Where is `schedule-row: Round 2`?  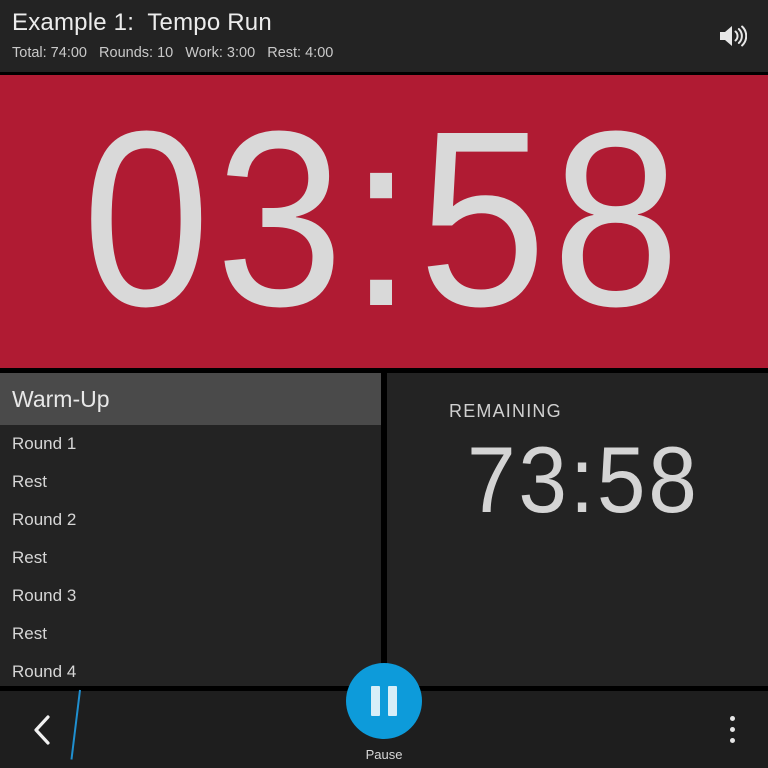
schedule-row: Round 2 is located at coordinates (190, 520).